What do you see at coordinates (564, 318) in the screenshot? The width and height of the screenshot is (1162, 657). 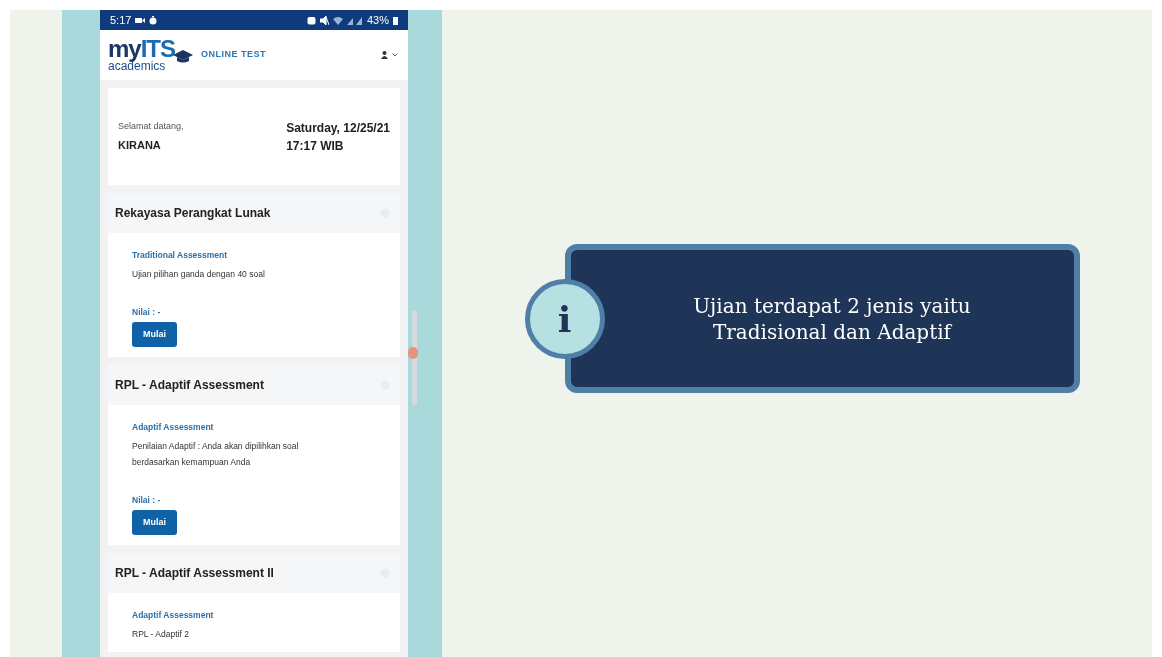 I see `info-icon: i` at bounding box center [564, 318].